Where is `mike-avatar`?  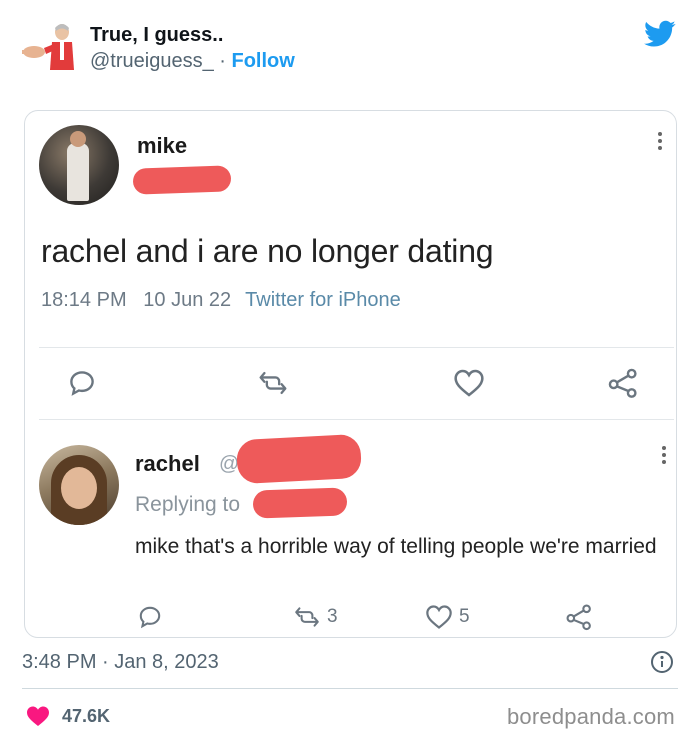
mike-avatar is located at coordinates (79, 165).